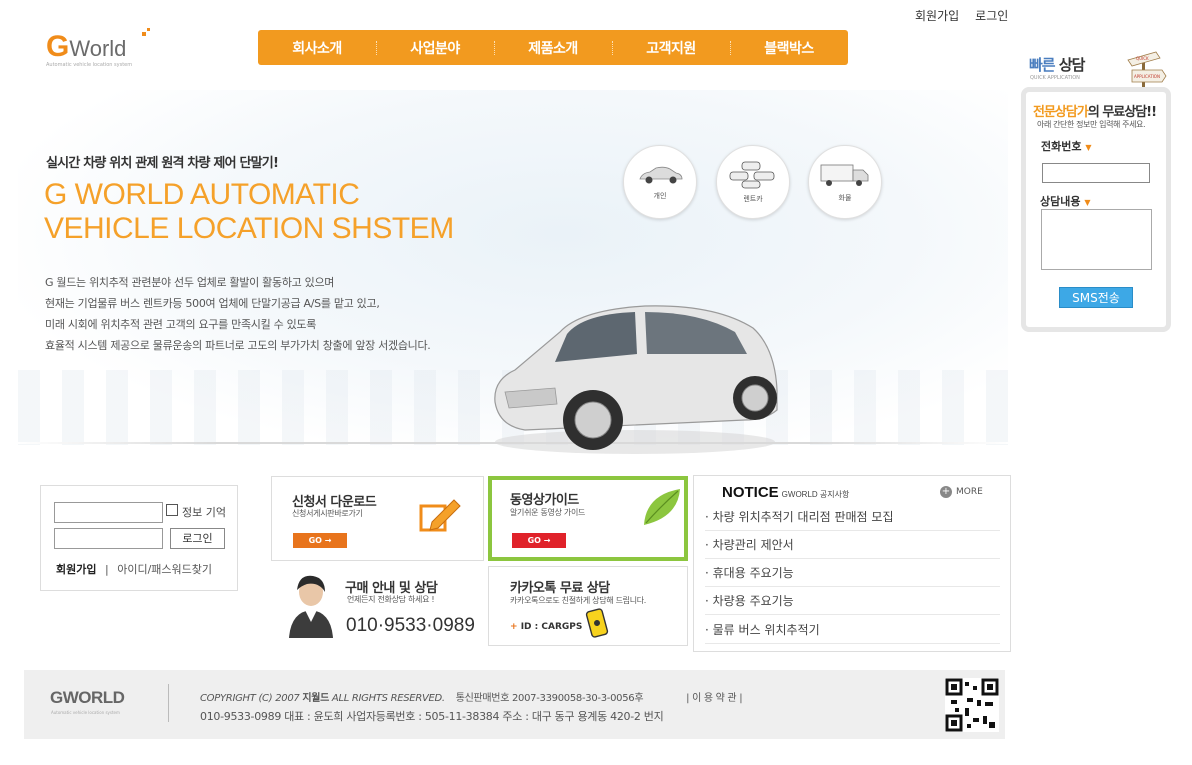 Image resolution: width=1192 pixels, height=765 pixels. Describe the element at coordinates (317, 48) in the screenshot. I see `nav-item-company: 회사소개` at that location.